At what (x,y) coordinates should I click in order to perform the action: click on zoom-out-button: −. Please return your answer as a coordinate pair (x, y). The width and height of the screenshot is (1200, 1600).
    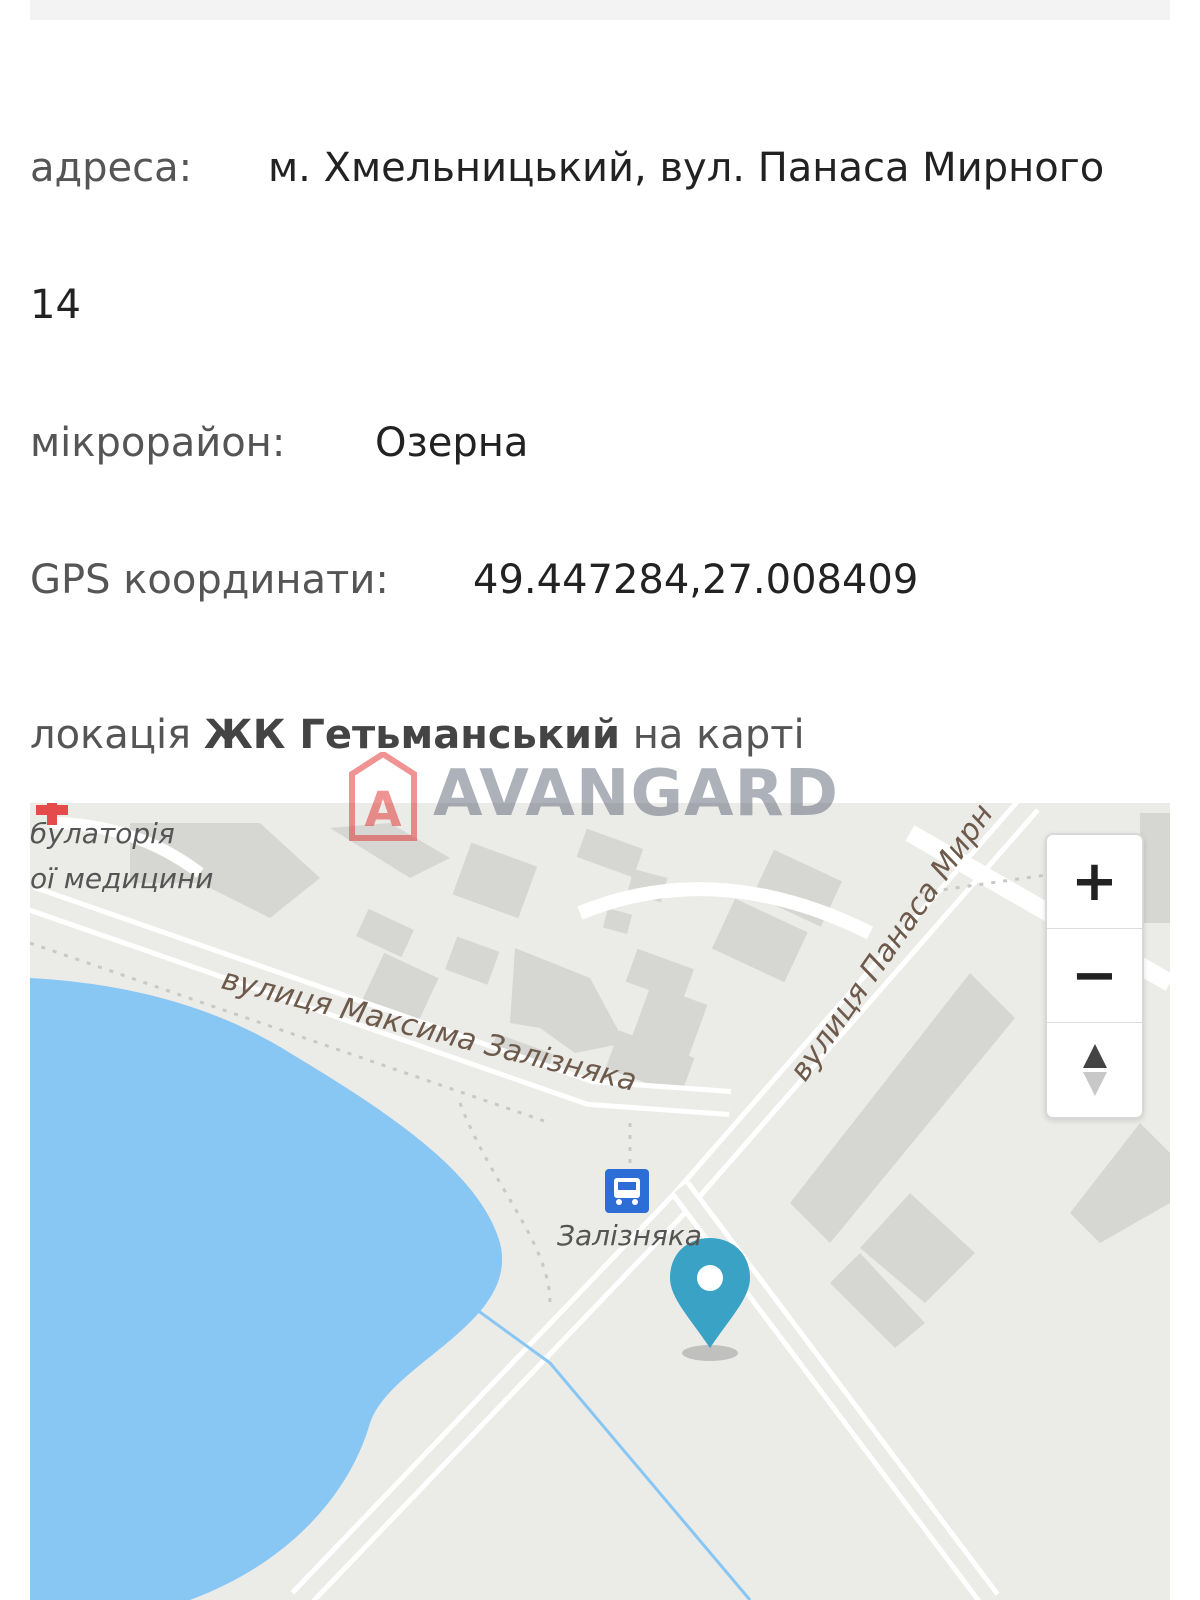
    Looking at the image, I should click on (1094, 975).